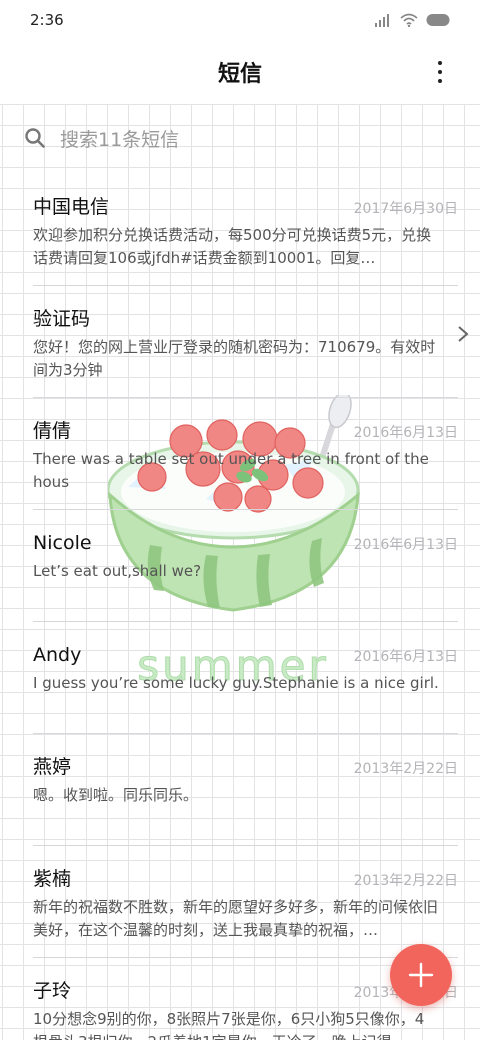 Image resolution: width=480 pixels, height=1040 pixels. What do you see at coordinates (47, 20) in the screenshot?
I see `status-time: 2:36` at bounding box center [47, 20].